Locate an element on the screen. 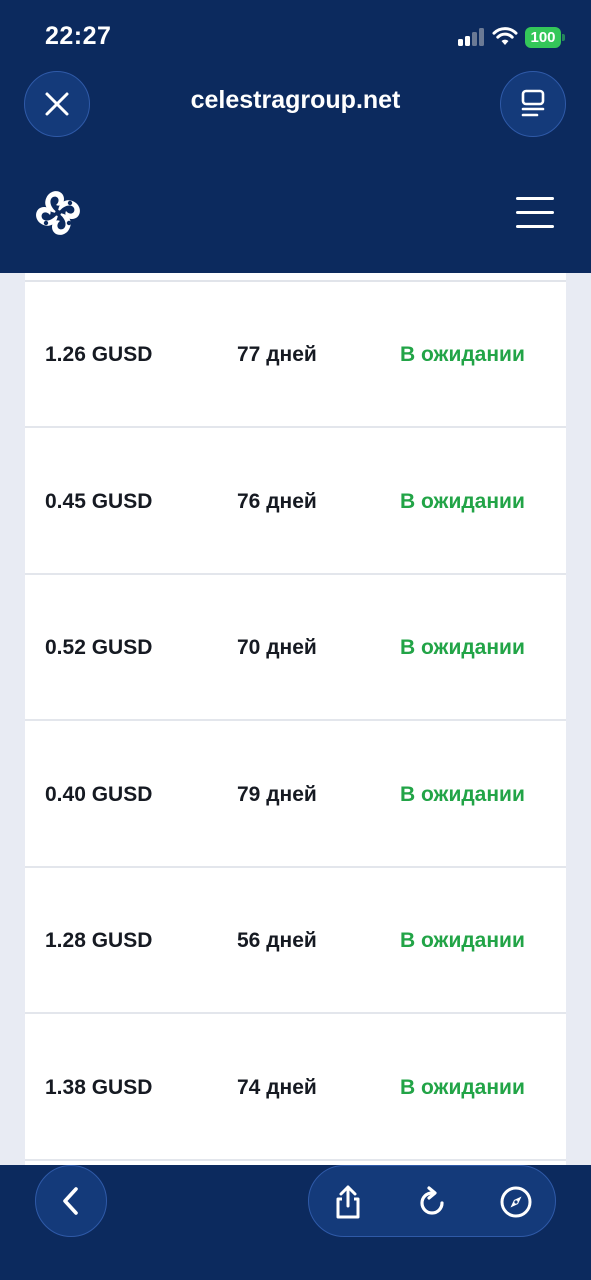 Image resolution: width=591 pixels, height=1280 pixels. toolbar-actions is located at coordinates (432, 1201).